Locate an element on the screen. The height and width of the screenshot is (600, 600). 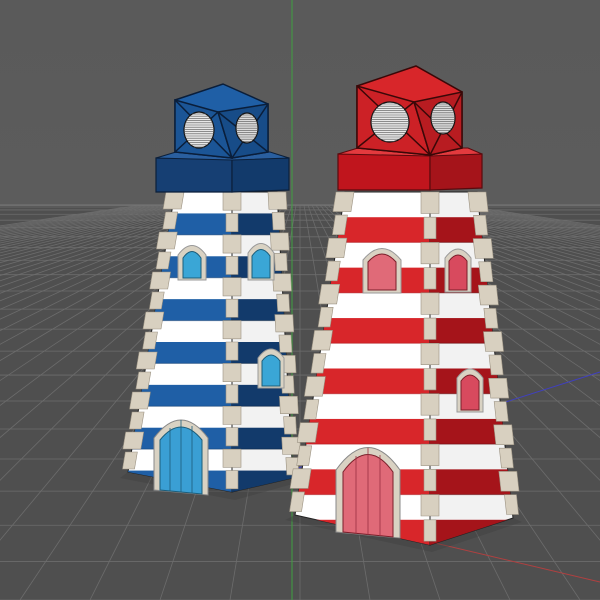
red-lamp-glass is located at coordinates (390, 122).